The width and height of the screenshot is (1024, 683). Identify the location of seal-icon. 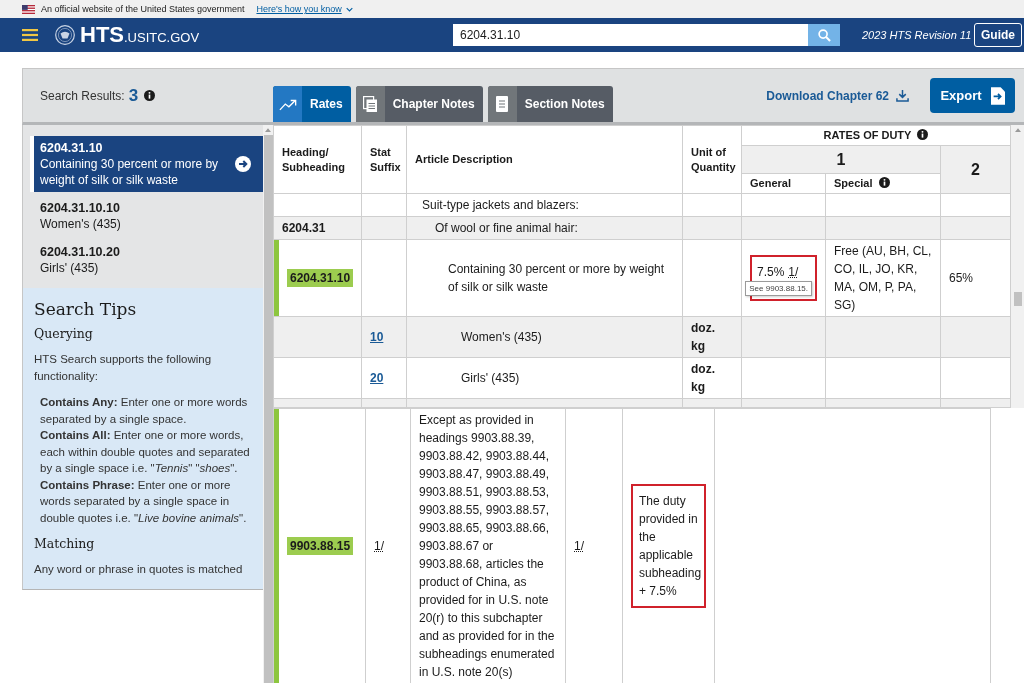
(65, 35).